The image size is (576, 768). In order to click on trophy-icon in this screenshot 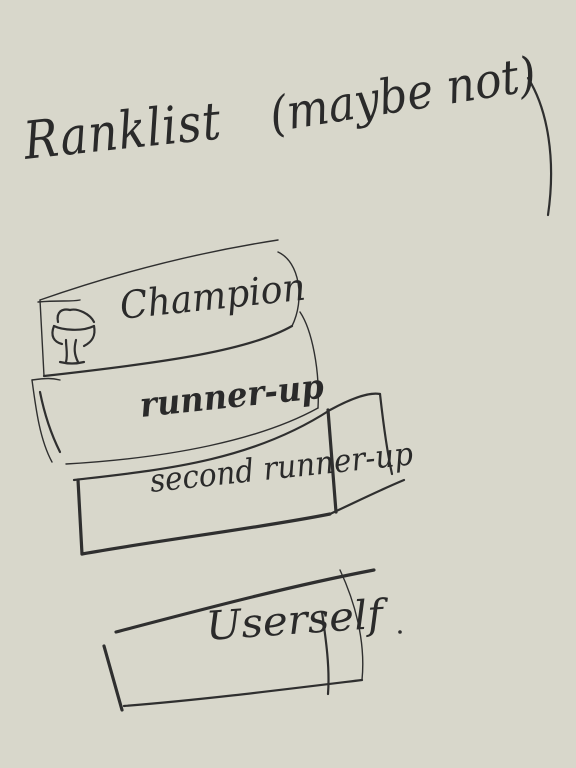, I will do `click(73, 336)`.